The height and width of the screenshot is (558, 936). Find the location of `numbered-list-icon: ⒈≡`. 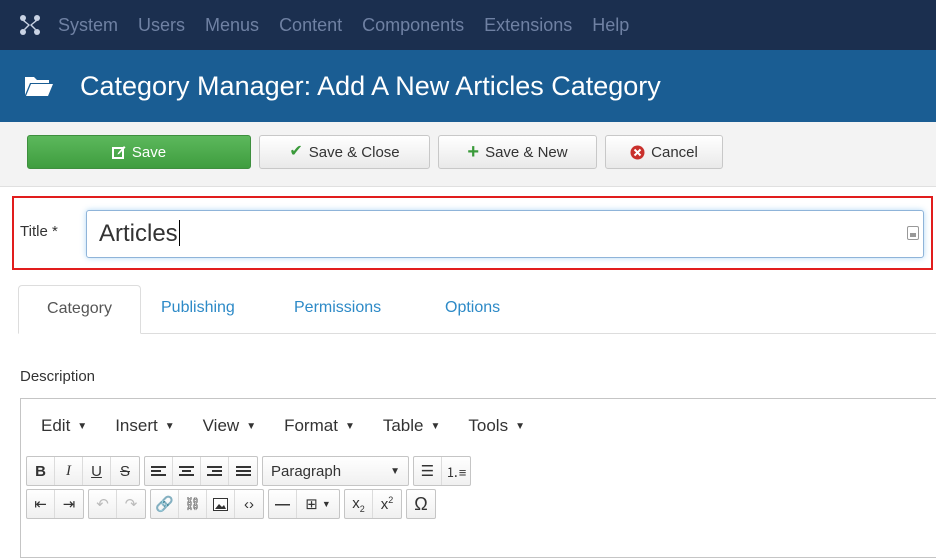

numbered-list-icon: ⒈≡ is located at coordinates (456, 472).